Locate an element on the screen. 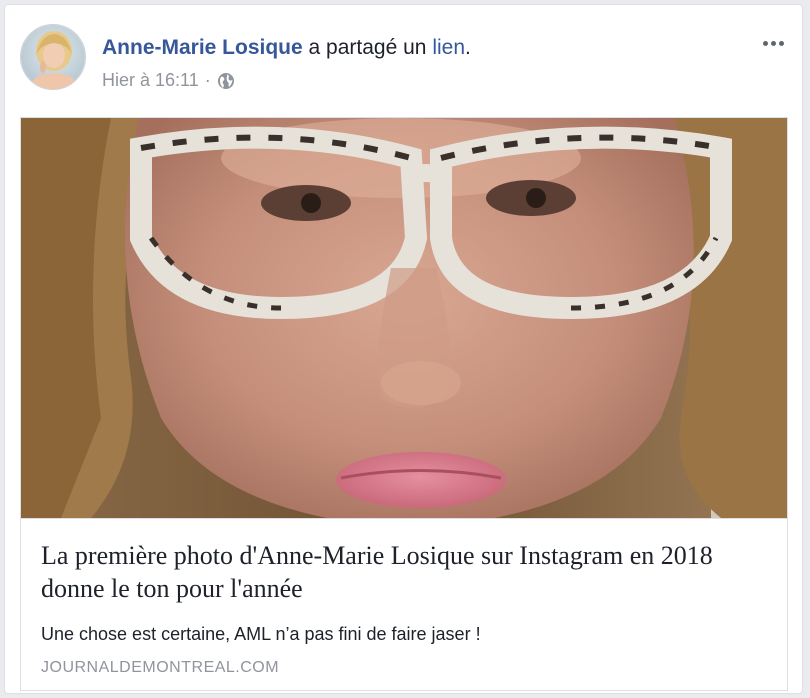 This screenshot has height=698, width=810. post-header: Anne-Marie Losique a partagé un lien. is located at coordinates (286, 48).